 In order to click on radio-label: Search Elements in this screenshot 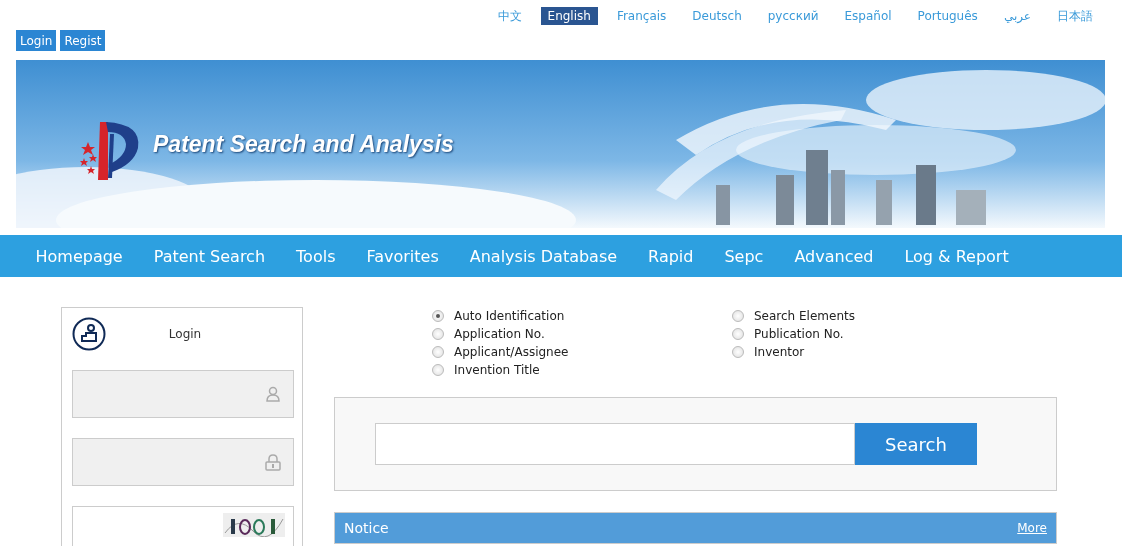, I will do `click(804, 316)`.